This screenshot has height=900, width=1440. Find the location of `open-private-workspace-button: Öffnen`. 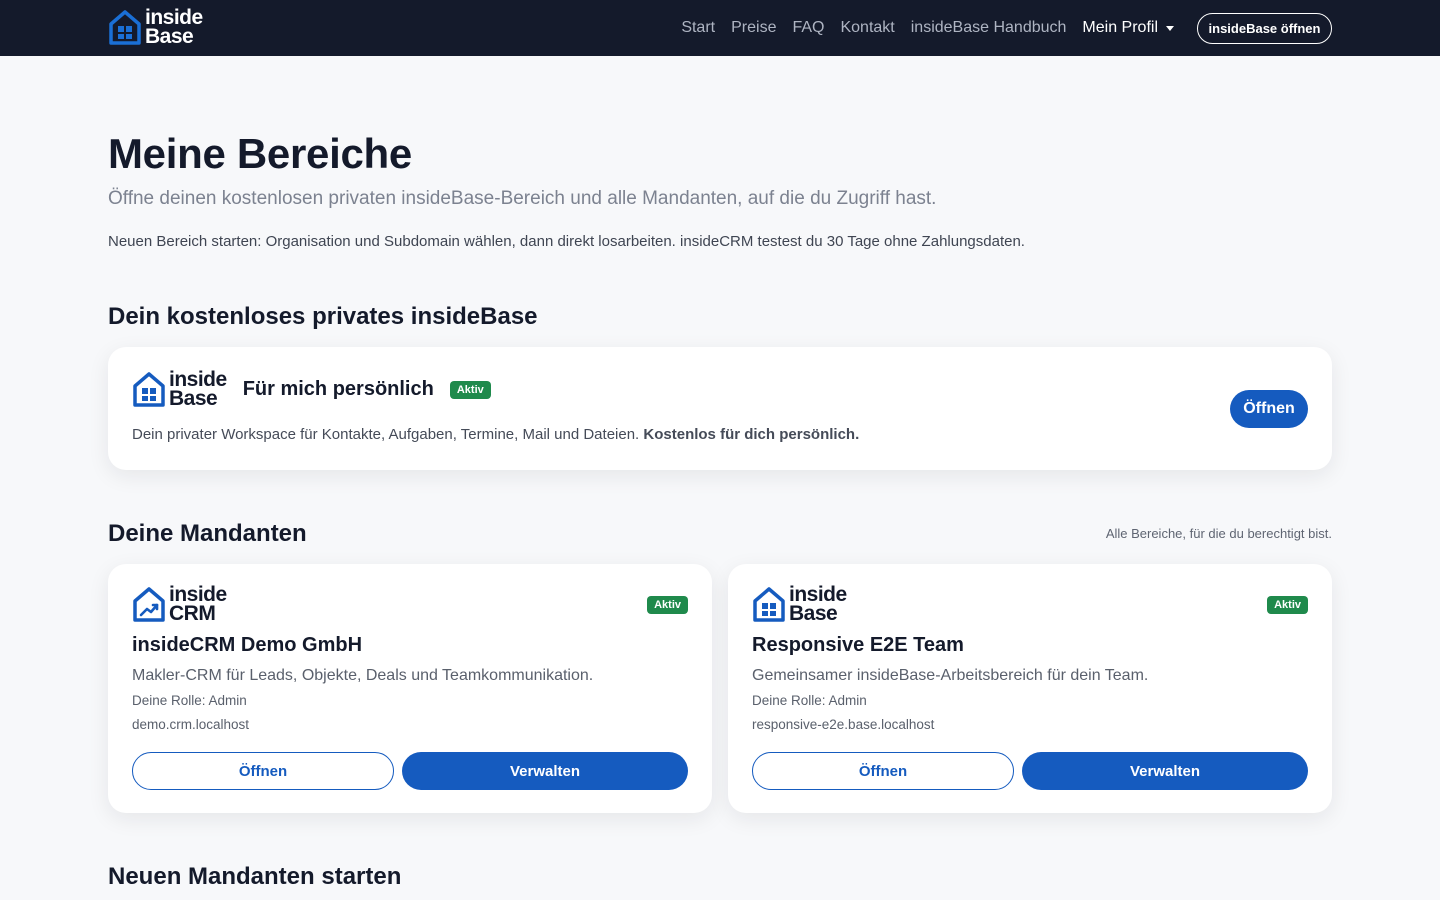

open-private-workspace-button: Öffnen is located at coordinates (1269, 409).